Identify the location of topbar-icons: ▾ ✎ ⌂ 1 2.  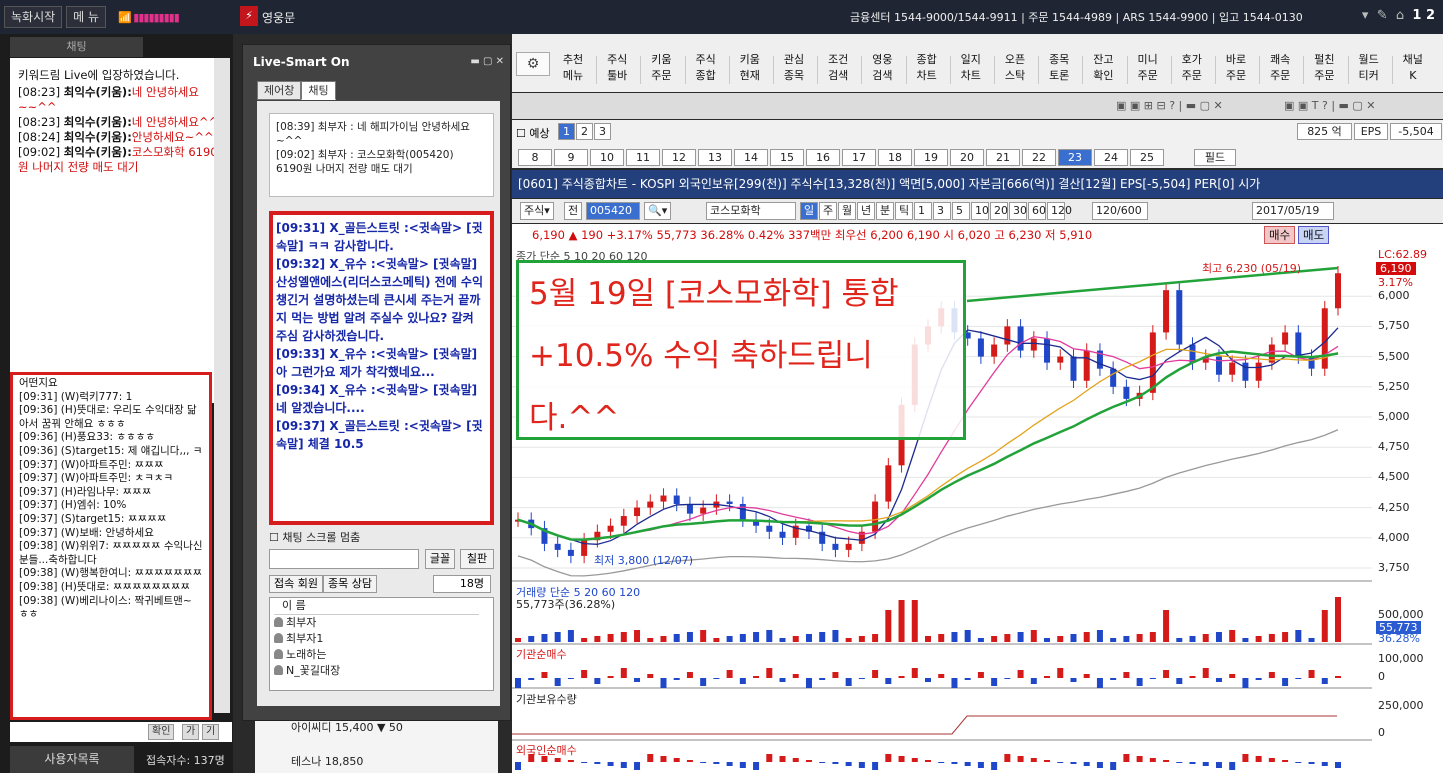
(1398, 15).